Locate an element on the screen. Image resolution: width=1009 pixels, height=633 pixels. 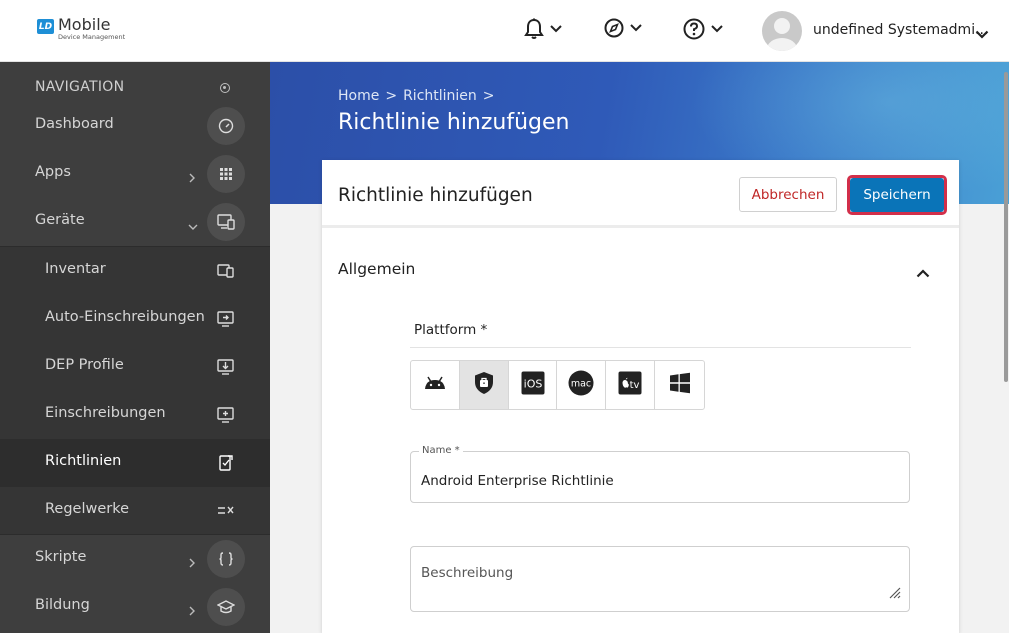
macos-icon: mac is located at coordinates (581, 385).